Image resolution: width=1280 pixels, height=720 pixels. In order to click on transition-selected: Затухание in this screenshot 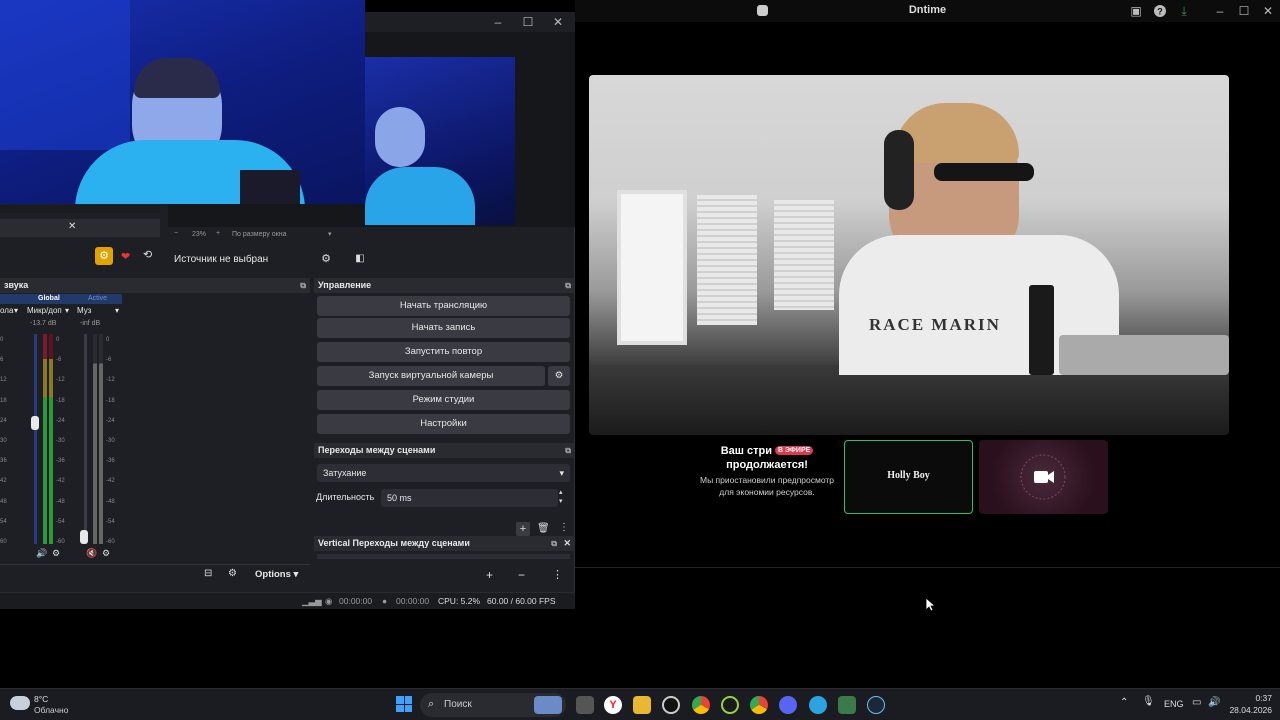, I will do `click(345, 473)`.